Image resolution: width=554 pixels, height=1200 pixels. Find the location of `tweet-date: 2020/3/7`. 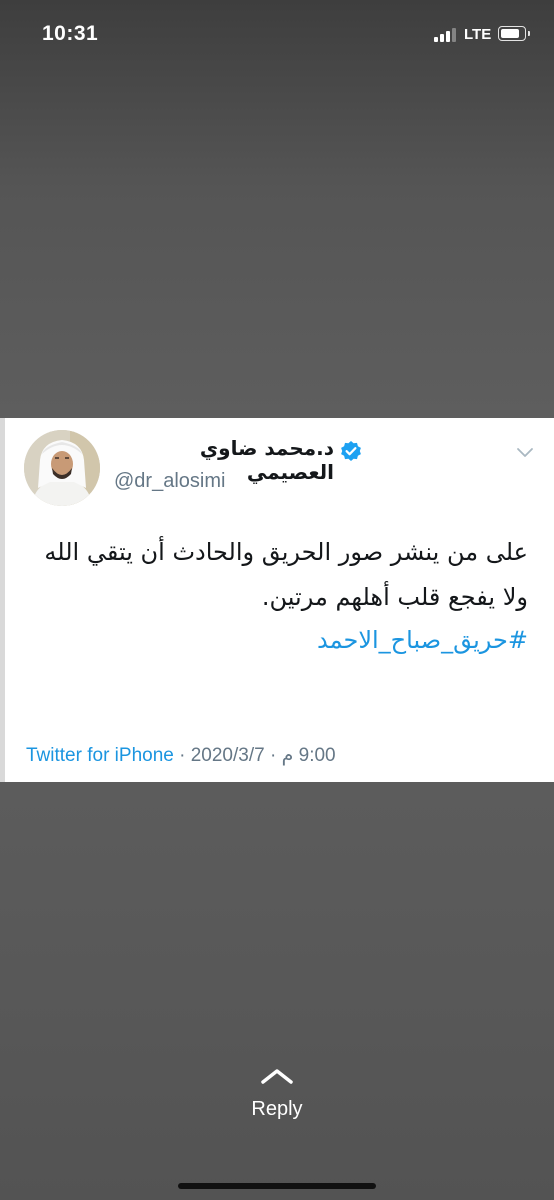

tweet-date: 2020/3/7 is located at coordinates (227, 755).